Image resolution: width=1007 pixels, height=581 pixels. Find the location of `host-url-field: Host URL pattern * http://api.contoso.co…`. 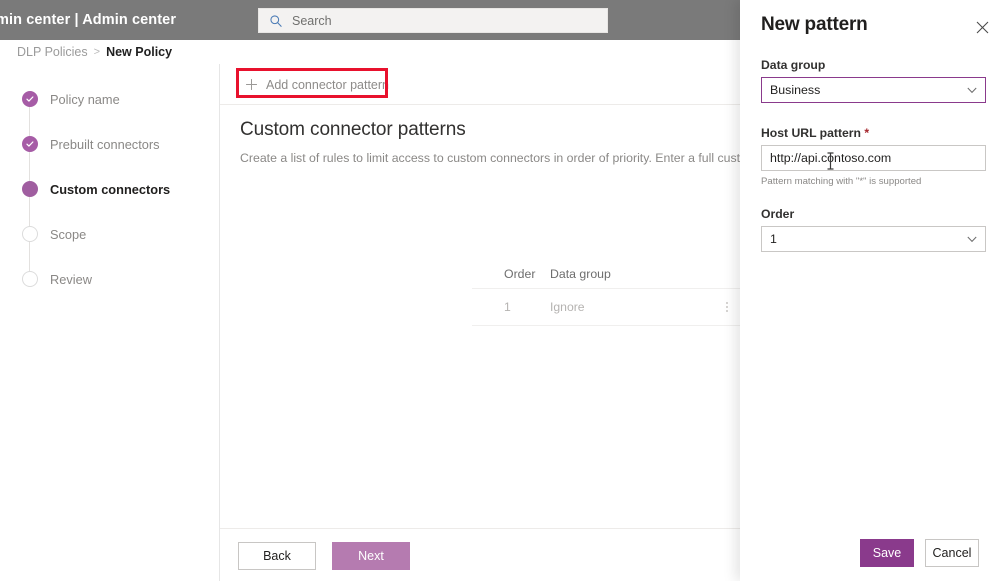

host-url-field: Host URL pattern * http://api.contoso.co… is located at coordinates (873, 156).